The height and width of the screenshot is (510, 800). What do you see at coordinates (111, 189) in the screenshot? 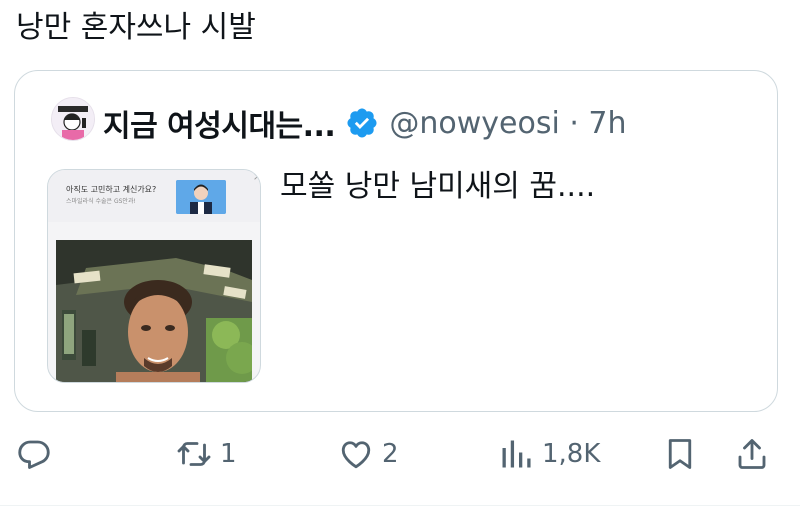
I see `ad-headline: 아직도 고민하고 계신가요?` at bounding box center [111, 189].